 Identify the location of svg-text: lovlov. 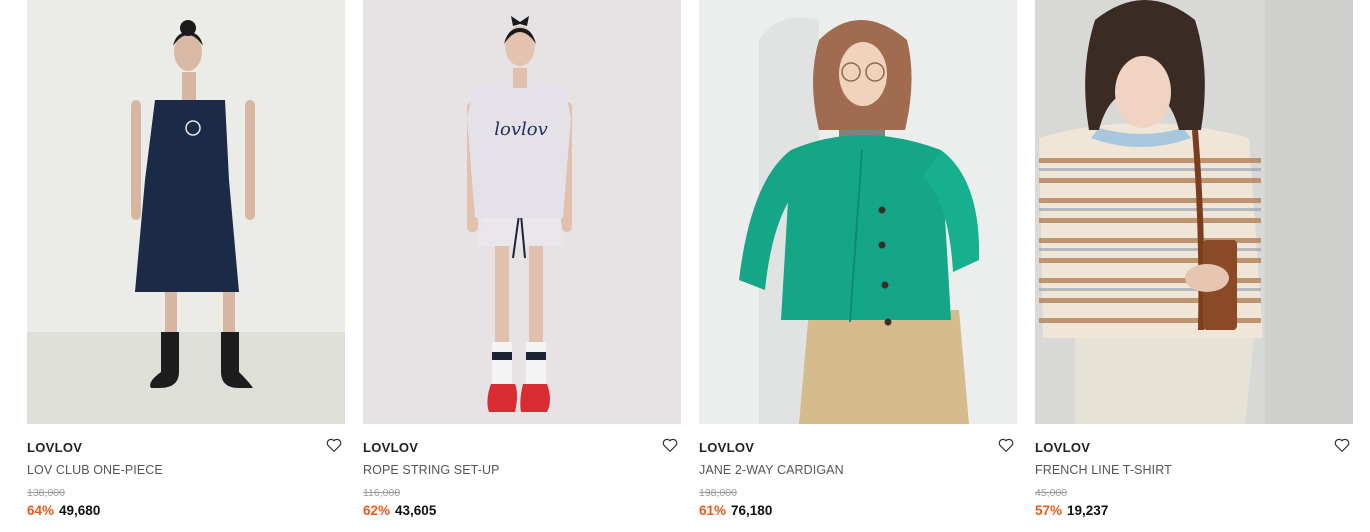
(521, 129).